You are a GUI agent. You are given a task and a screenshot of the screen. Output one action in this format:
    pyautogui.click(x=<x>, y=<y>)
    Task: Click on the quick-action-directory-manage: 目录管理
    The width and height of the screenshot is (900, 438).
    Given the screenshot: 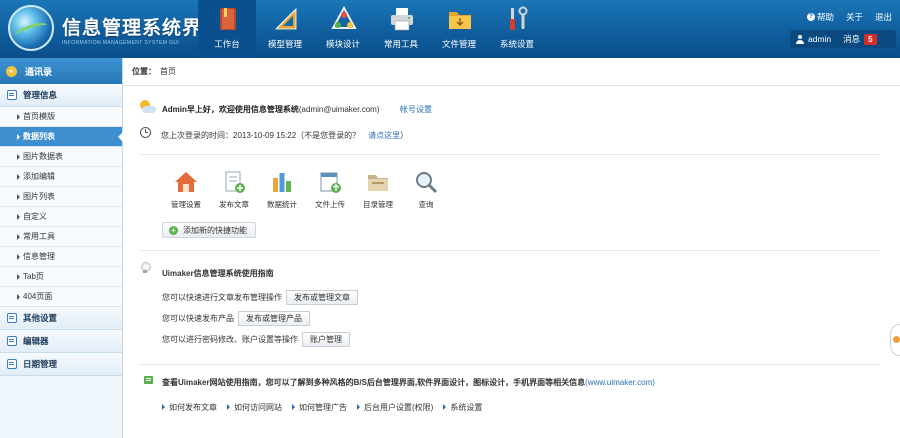 What is the action you would take?
    pyautogui.click(x=378, y=190)
    